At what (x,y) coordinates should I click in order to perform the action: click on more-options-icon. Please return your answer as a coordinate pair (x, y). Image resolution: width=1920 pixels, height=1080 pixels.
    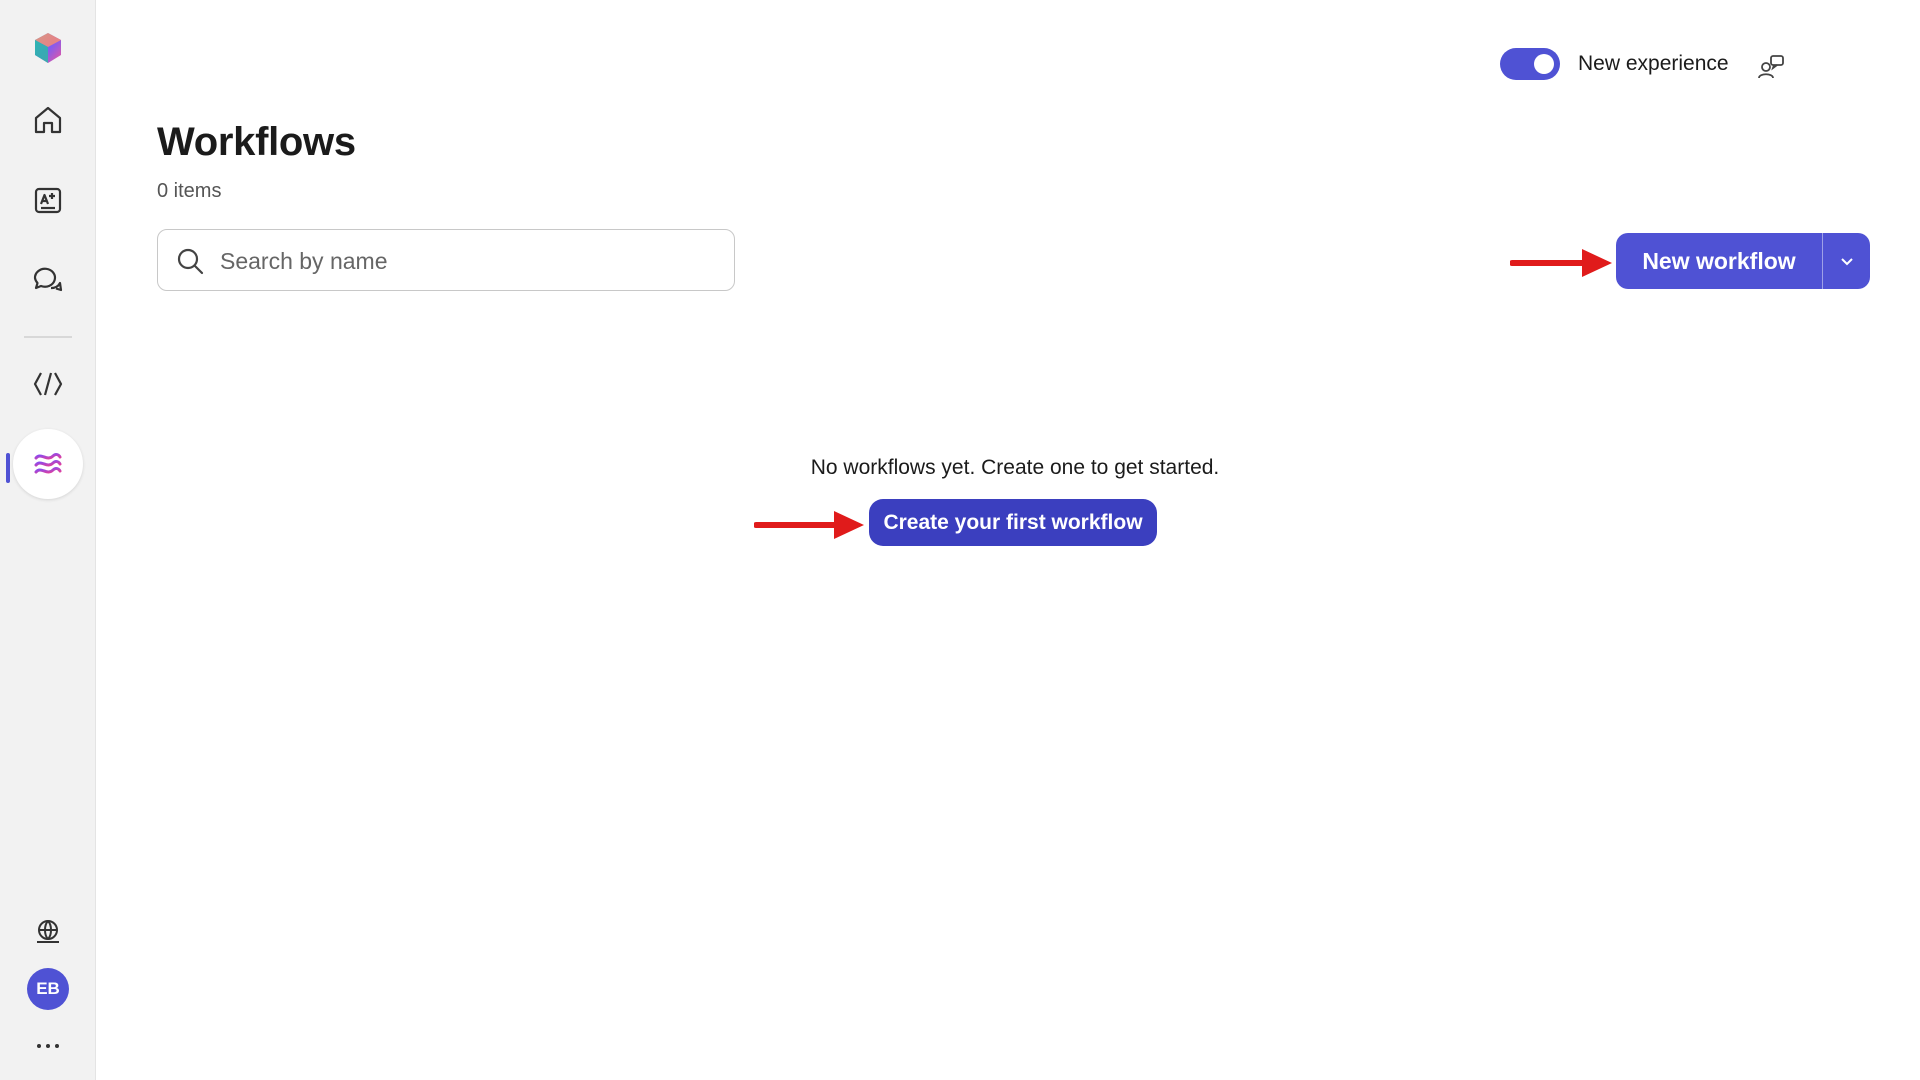
    Looking at the image, I should click on (48, 1046).